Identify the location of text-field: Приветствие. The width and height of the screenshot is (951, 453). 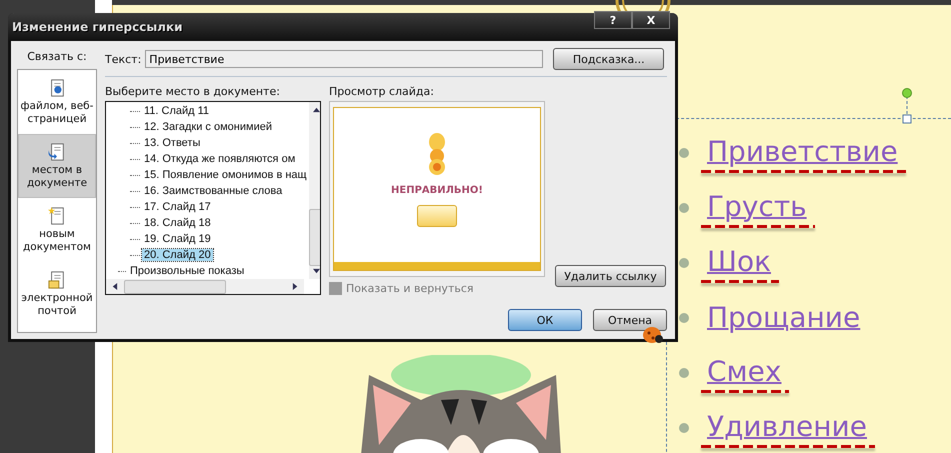
(344, 59).